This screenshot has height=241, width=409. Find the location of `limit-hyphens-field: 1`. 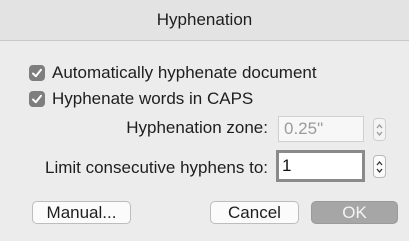

limit-hyphens-field: 1 is located at coordinates (320, 166).